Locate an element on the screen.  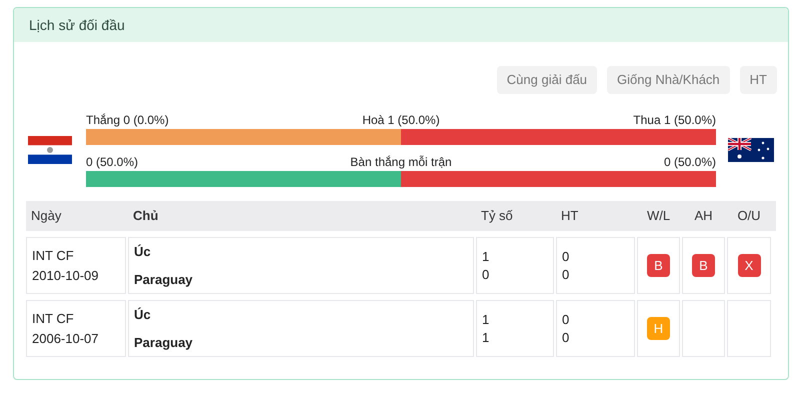
column-header: Chủ is located at coordinates (146, 216).